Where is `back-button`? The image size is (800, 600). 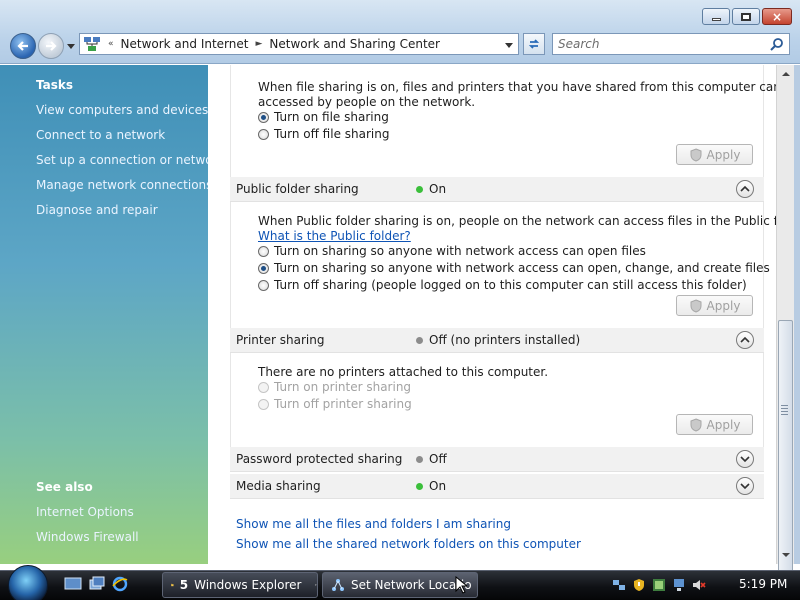
back-button is located at coordinates (23, 46).